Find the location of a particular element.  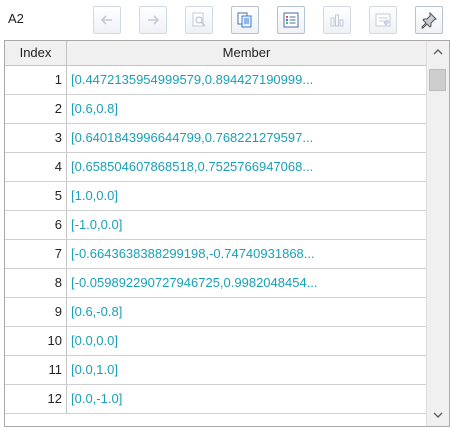

row-index: 3 is located at coordinates (36, 138).